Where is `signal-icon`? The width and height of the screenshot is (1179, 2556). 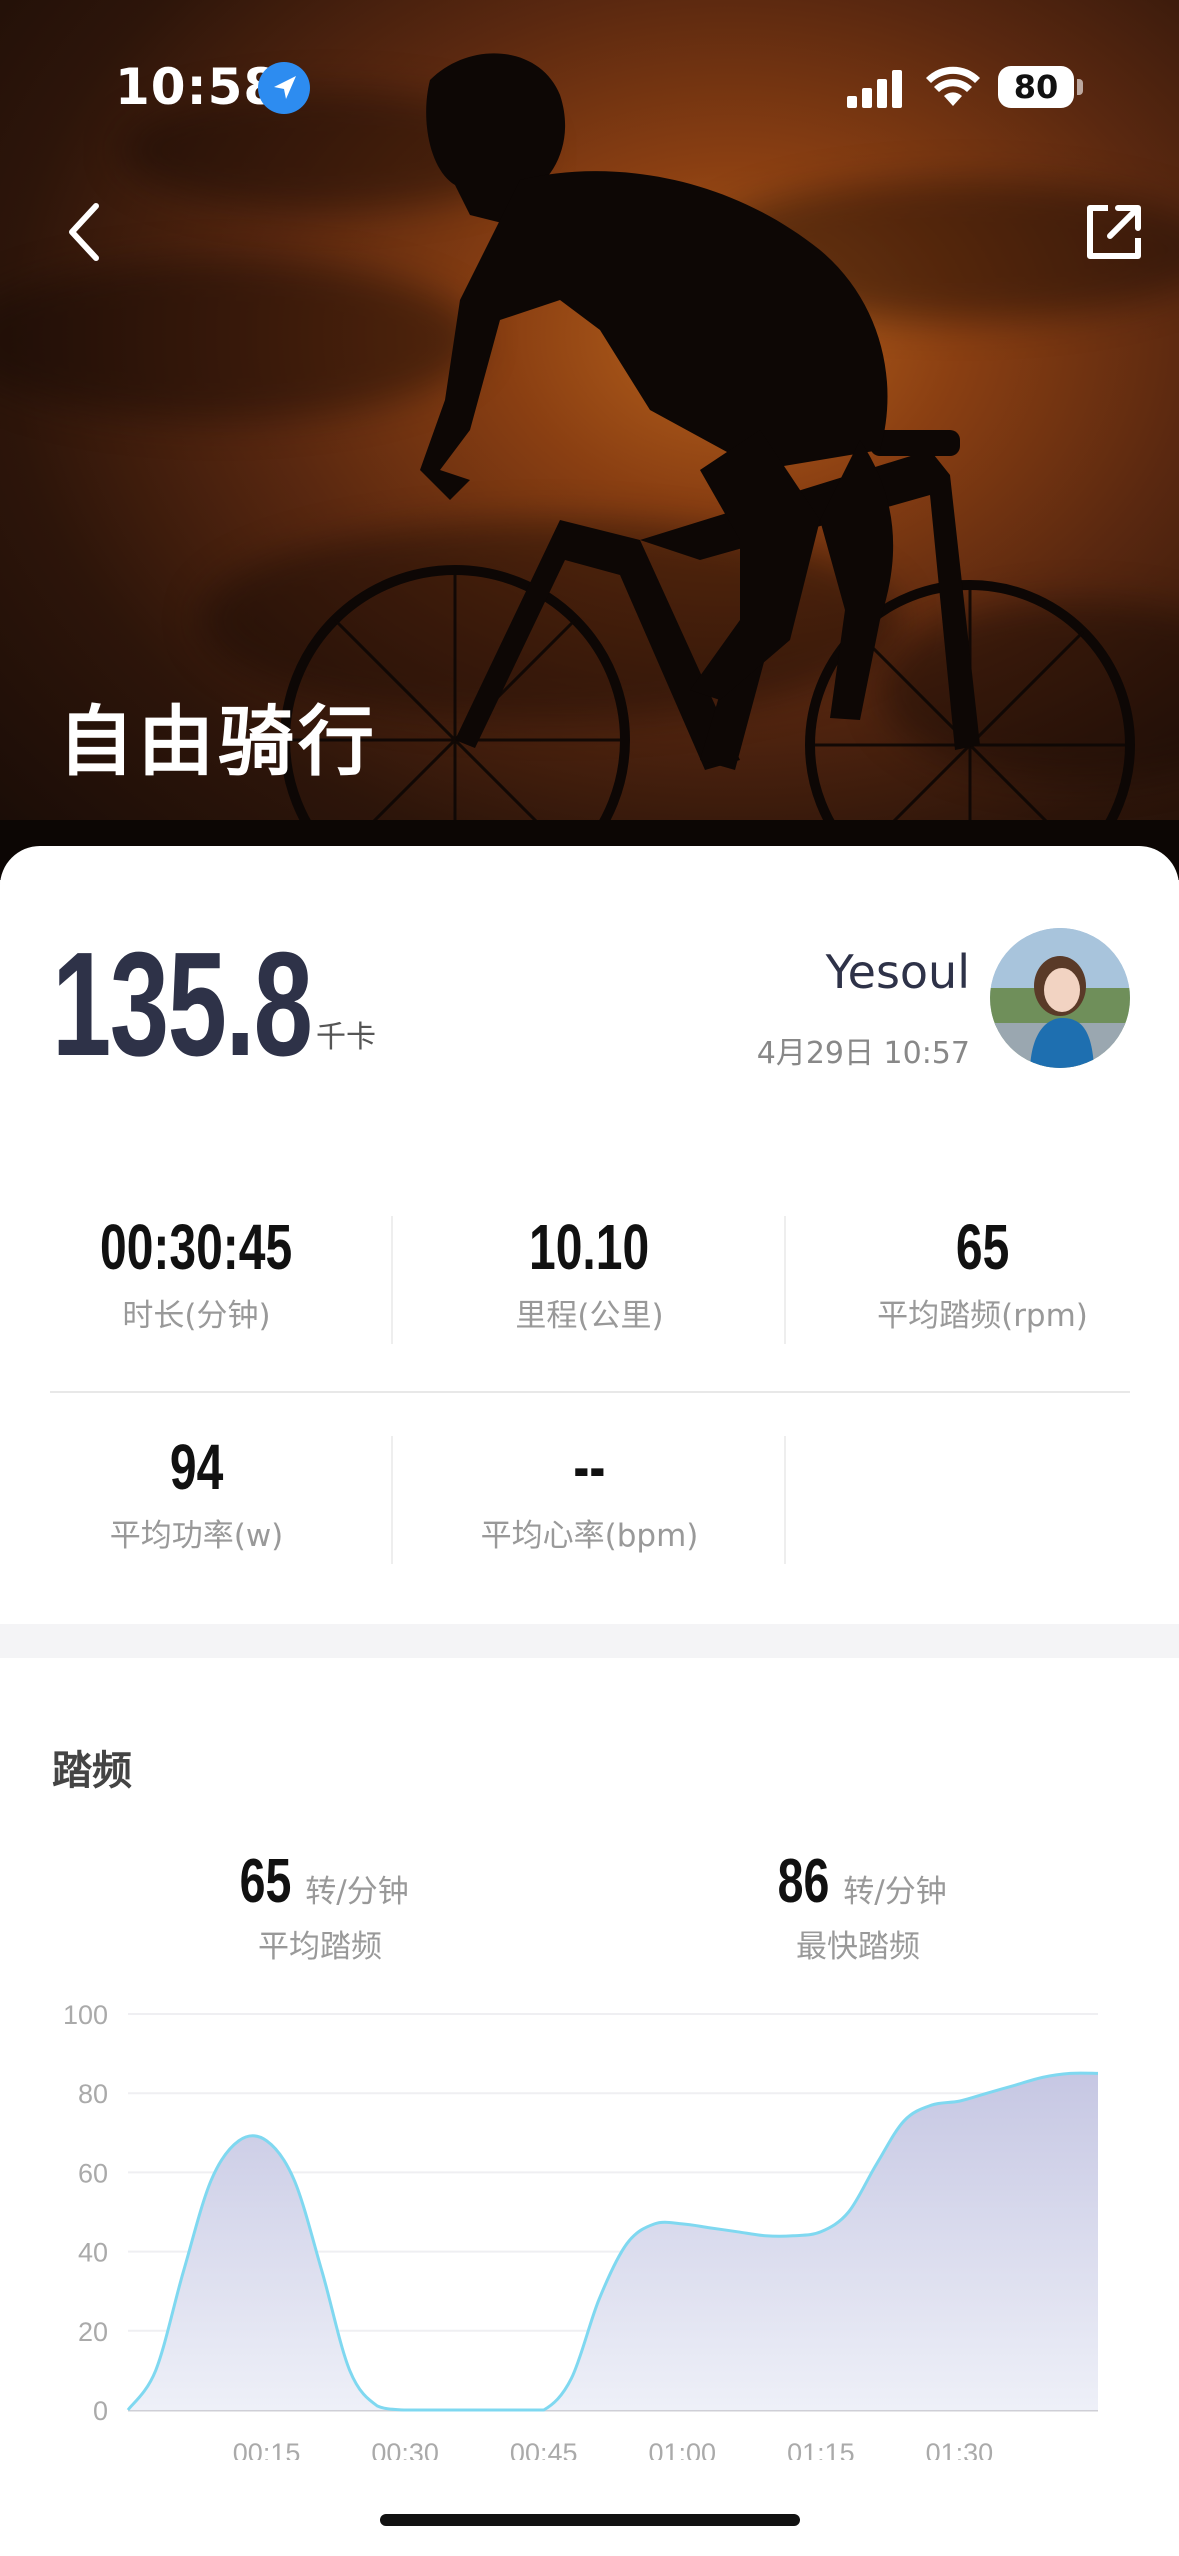 signal-icon is located at coordinates (874, 89).